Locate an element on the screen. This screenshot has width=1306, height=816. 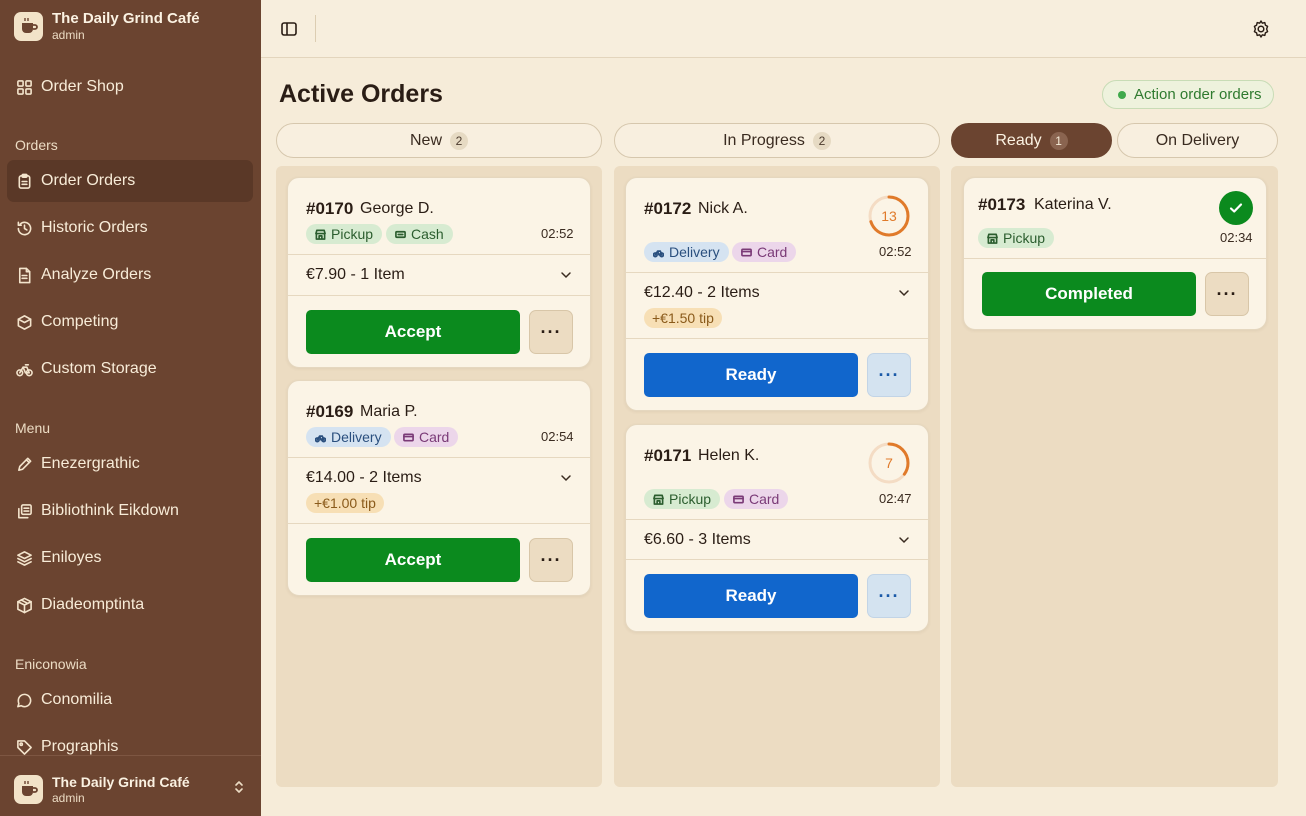
footer-brand-name: The Daily Grind Café is located at coordinates (121, 782).